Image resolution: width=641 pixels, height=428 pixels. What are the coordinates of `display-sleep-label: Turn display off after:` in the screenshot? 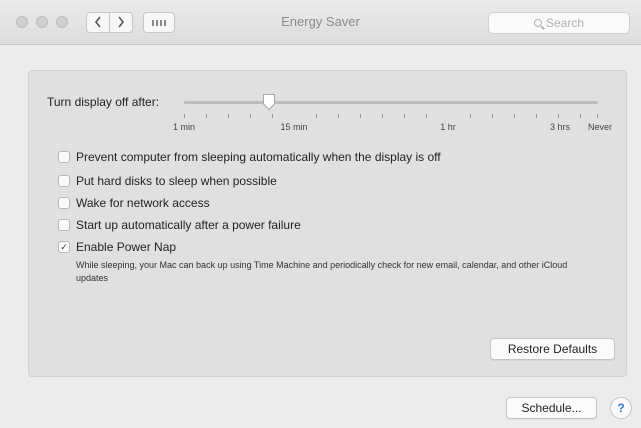 It's located at (103, 102).